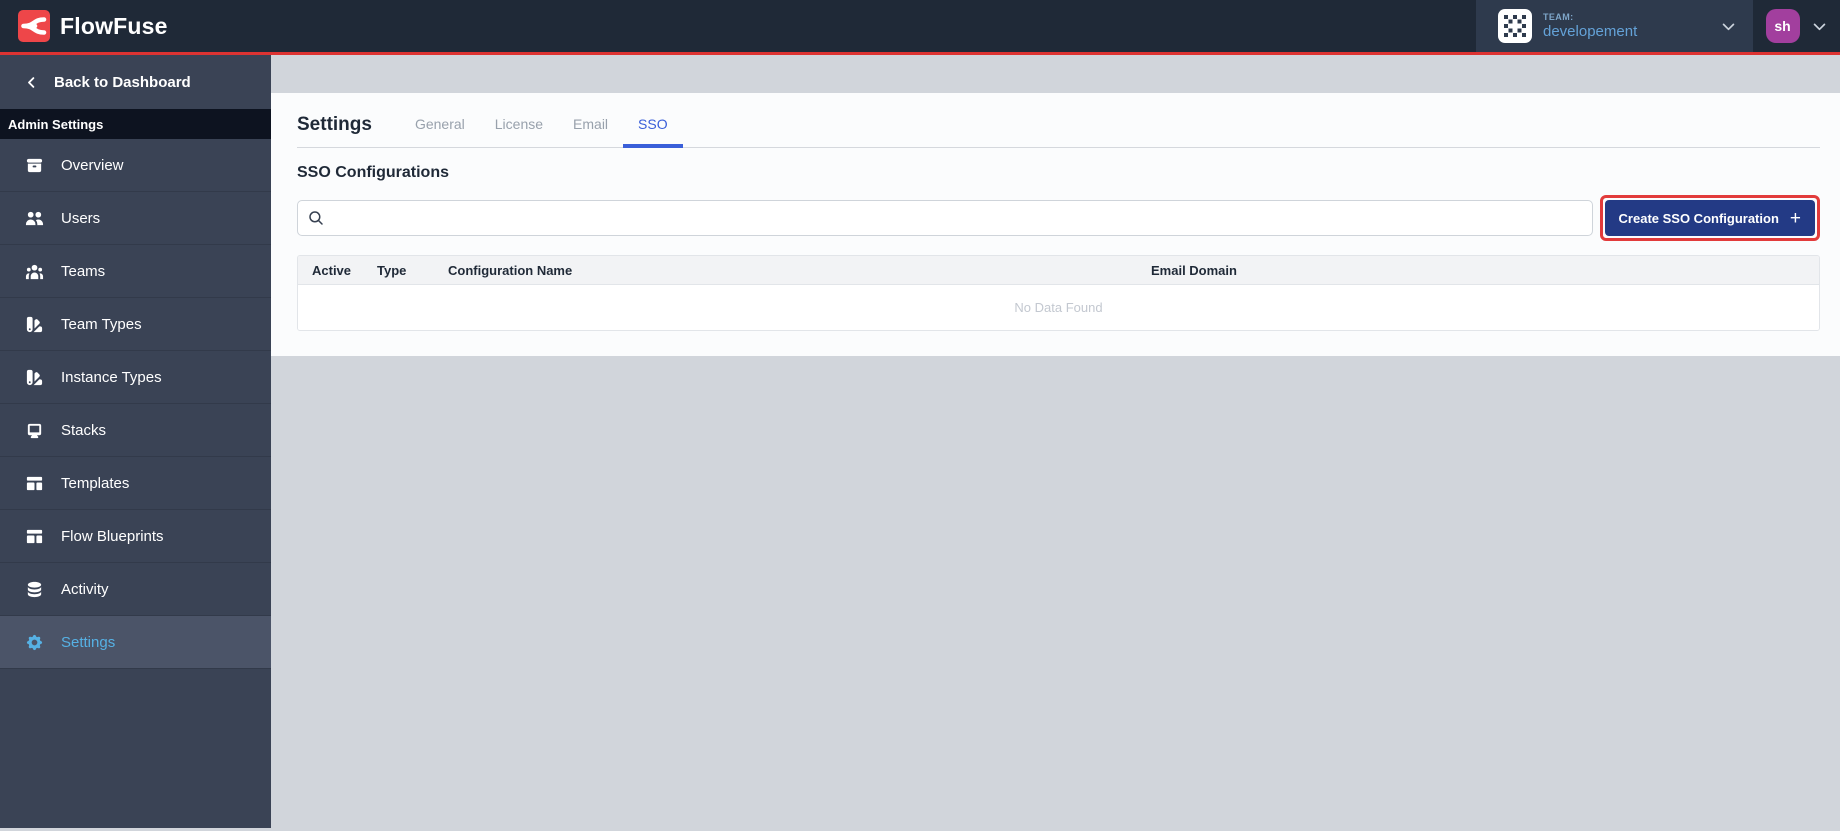 Image resolution: width=1840 pixels, height=831 pixels. I want to click on sidebar-item-label: Instance Types, so click(111, 377).